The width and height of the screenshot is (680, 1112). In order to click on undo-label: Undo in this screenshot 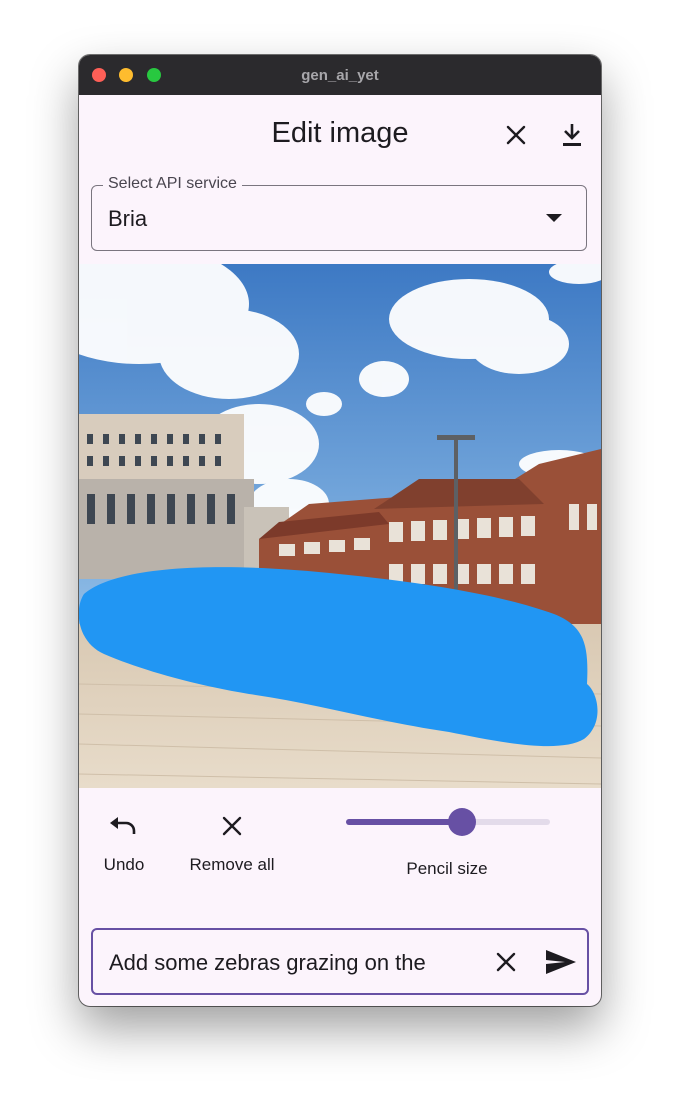, I will do `click(124, 864)`.